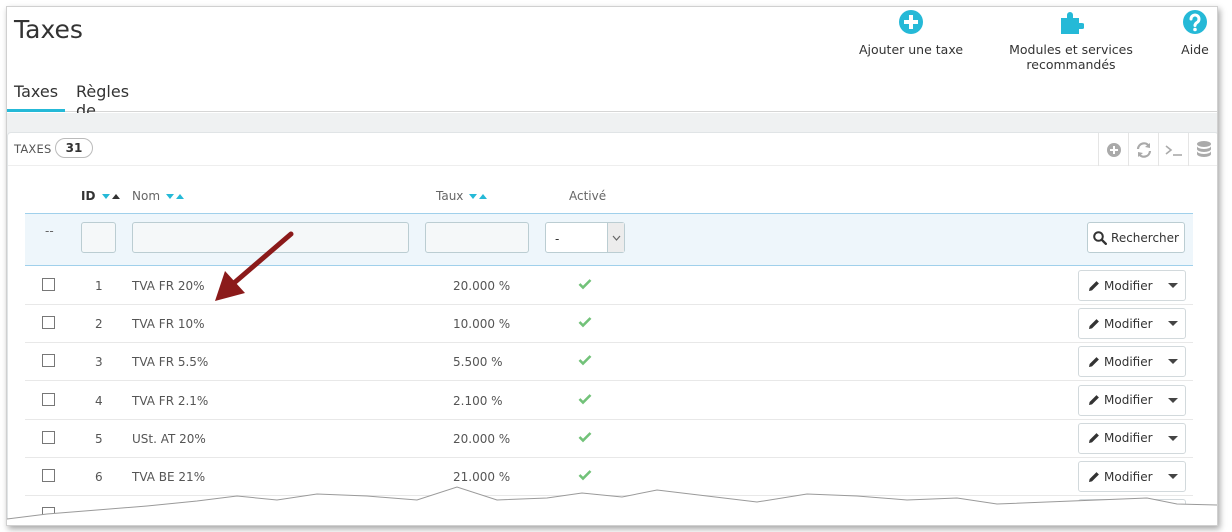 Image resolution: width=1232 pixels, height=532 pixels. What do you see at coordinates (478, 362) in the screenshot?
I see `cell-taux: 5.500 %` at bounding box center [478, 362].